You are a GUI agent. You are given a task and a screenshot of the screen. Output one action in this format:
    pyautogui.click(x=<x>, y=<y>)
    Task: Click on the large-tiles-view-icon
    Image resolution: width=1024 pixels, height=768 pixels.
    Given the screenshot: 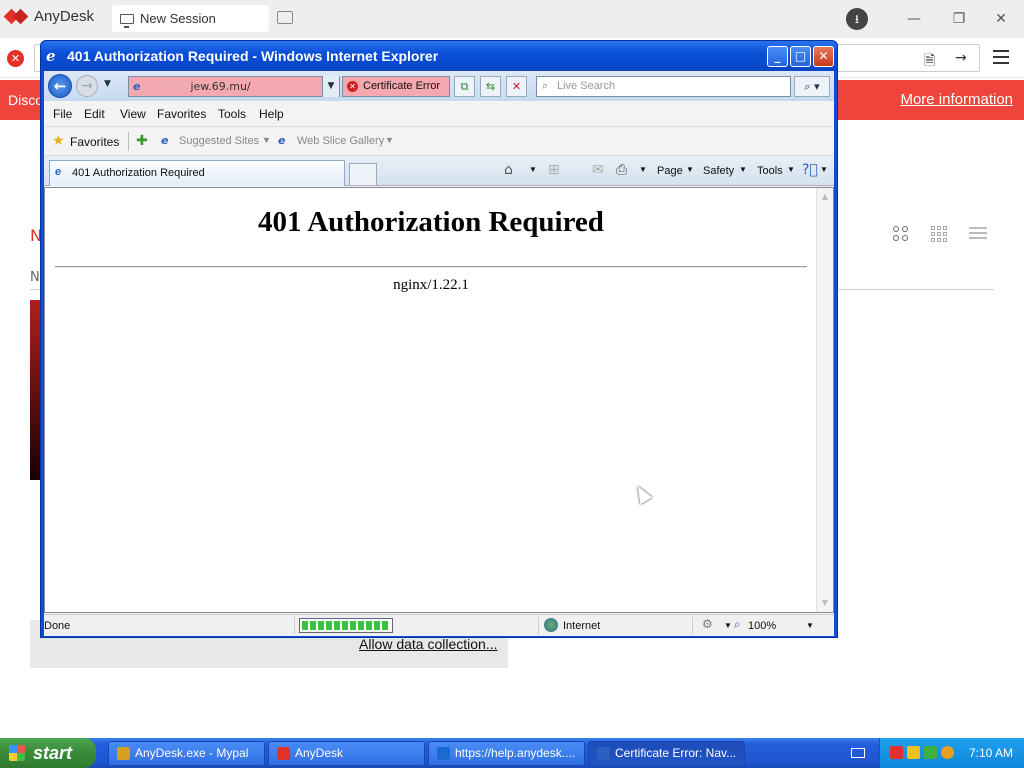 What is the action you would take?
    pyautogui.click(x=902, y=234)
    